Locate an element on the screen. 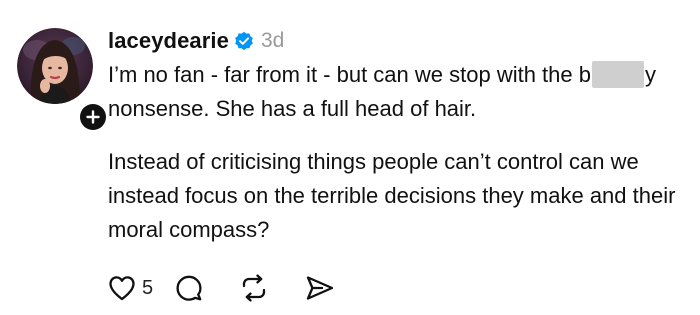  heart-icon is located at coordinates (122, 288).